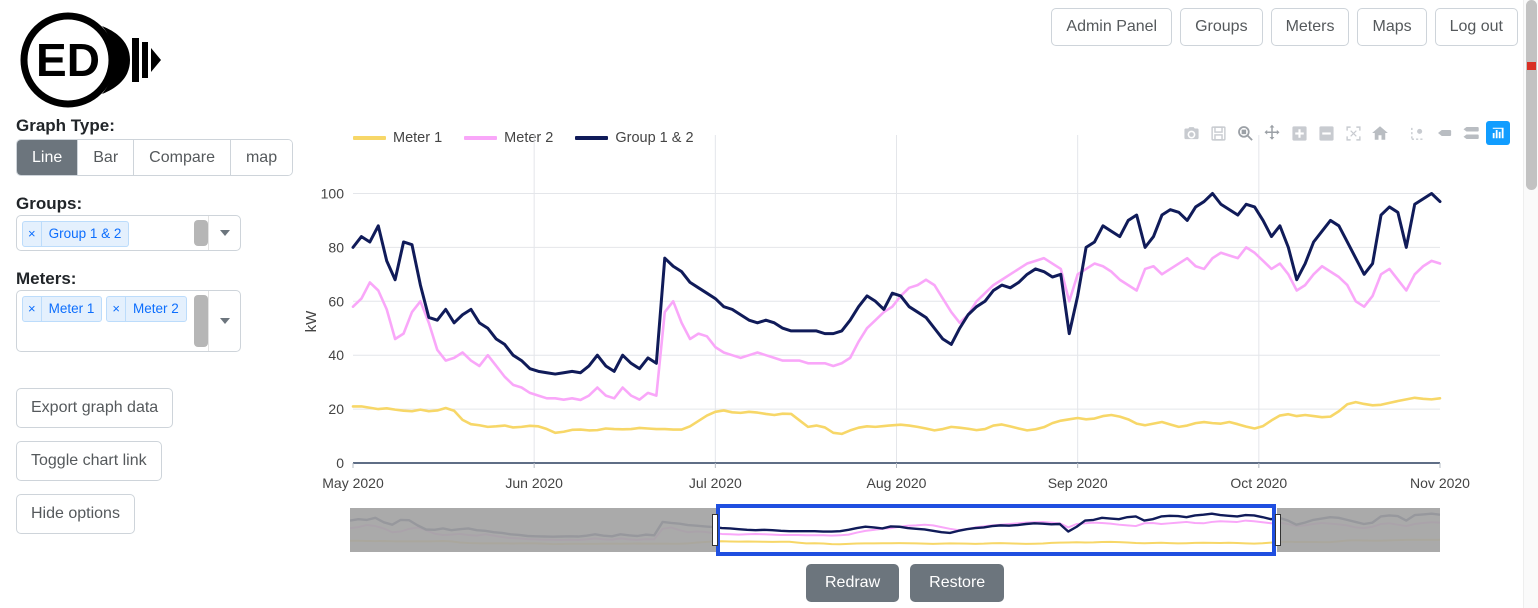 The height and width of the screenshot is (608, 1538). Describe the element at coordinates (1258, 483) in the screenshot. I see `x-tick-5: Oct 2020` at that location.